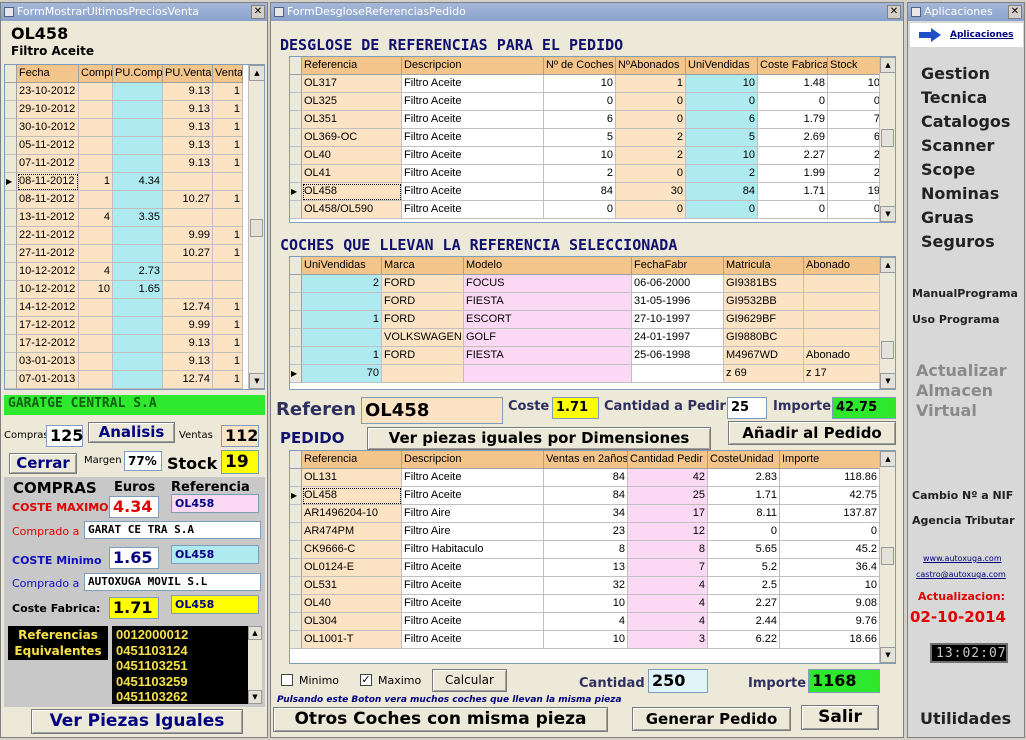  Describe the element at coordinates (131, 432) in the screenshot. I see `analisis-button: Analisis` at that location.